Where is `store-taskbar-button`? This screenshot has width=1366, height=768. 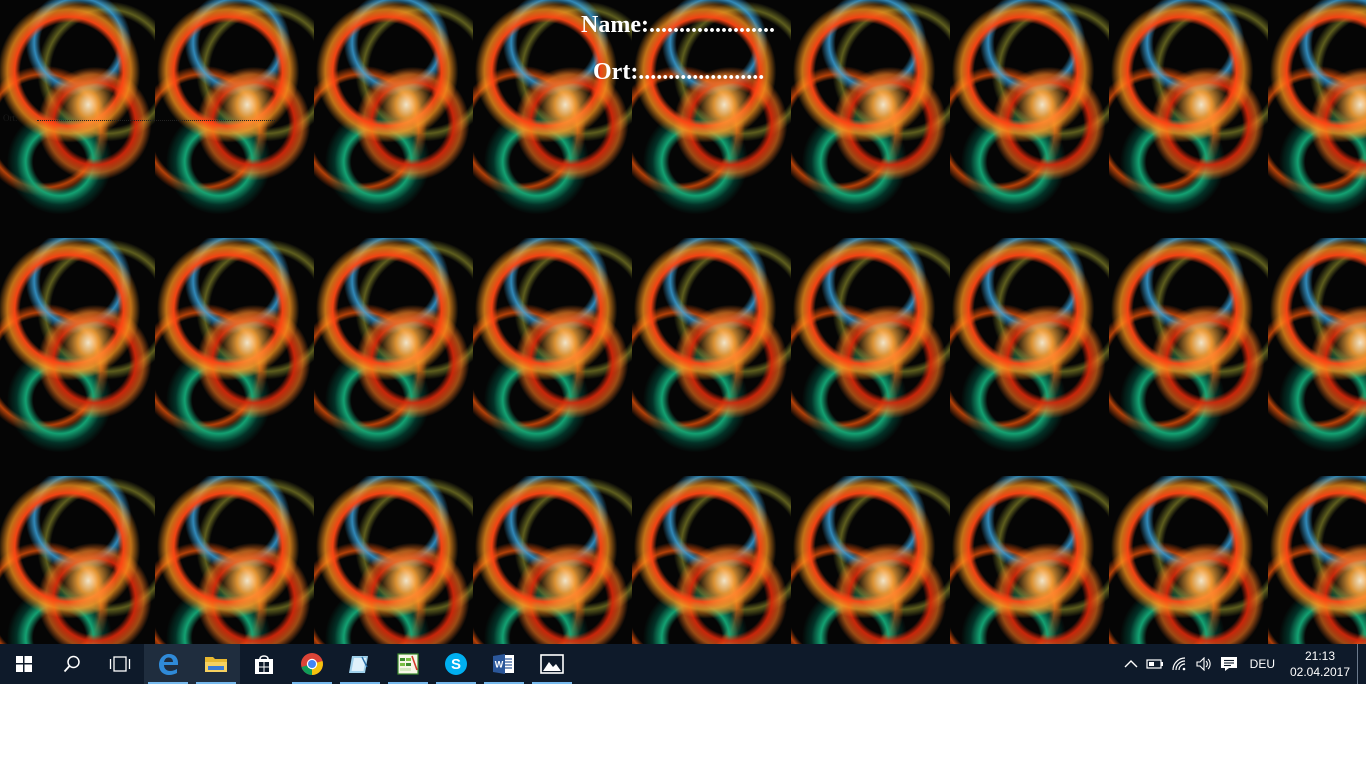 store-taskbar-button is located at coordinates (264, 664).